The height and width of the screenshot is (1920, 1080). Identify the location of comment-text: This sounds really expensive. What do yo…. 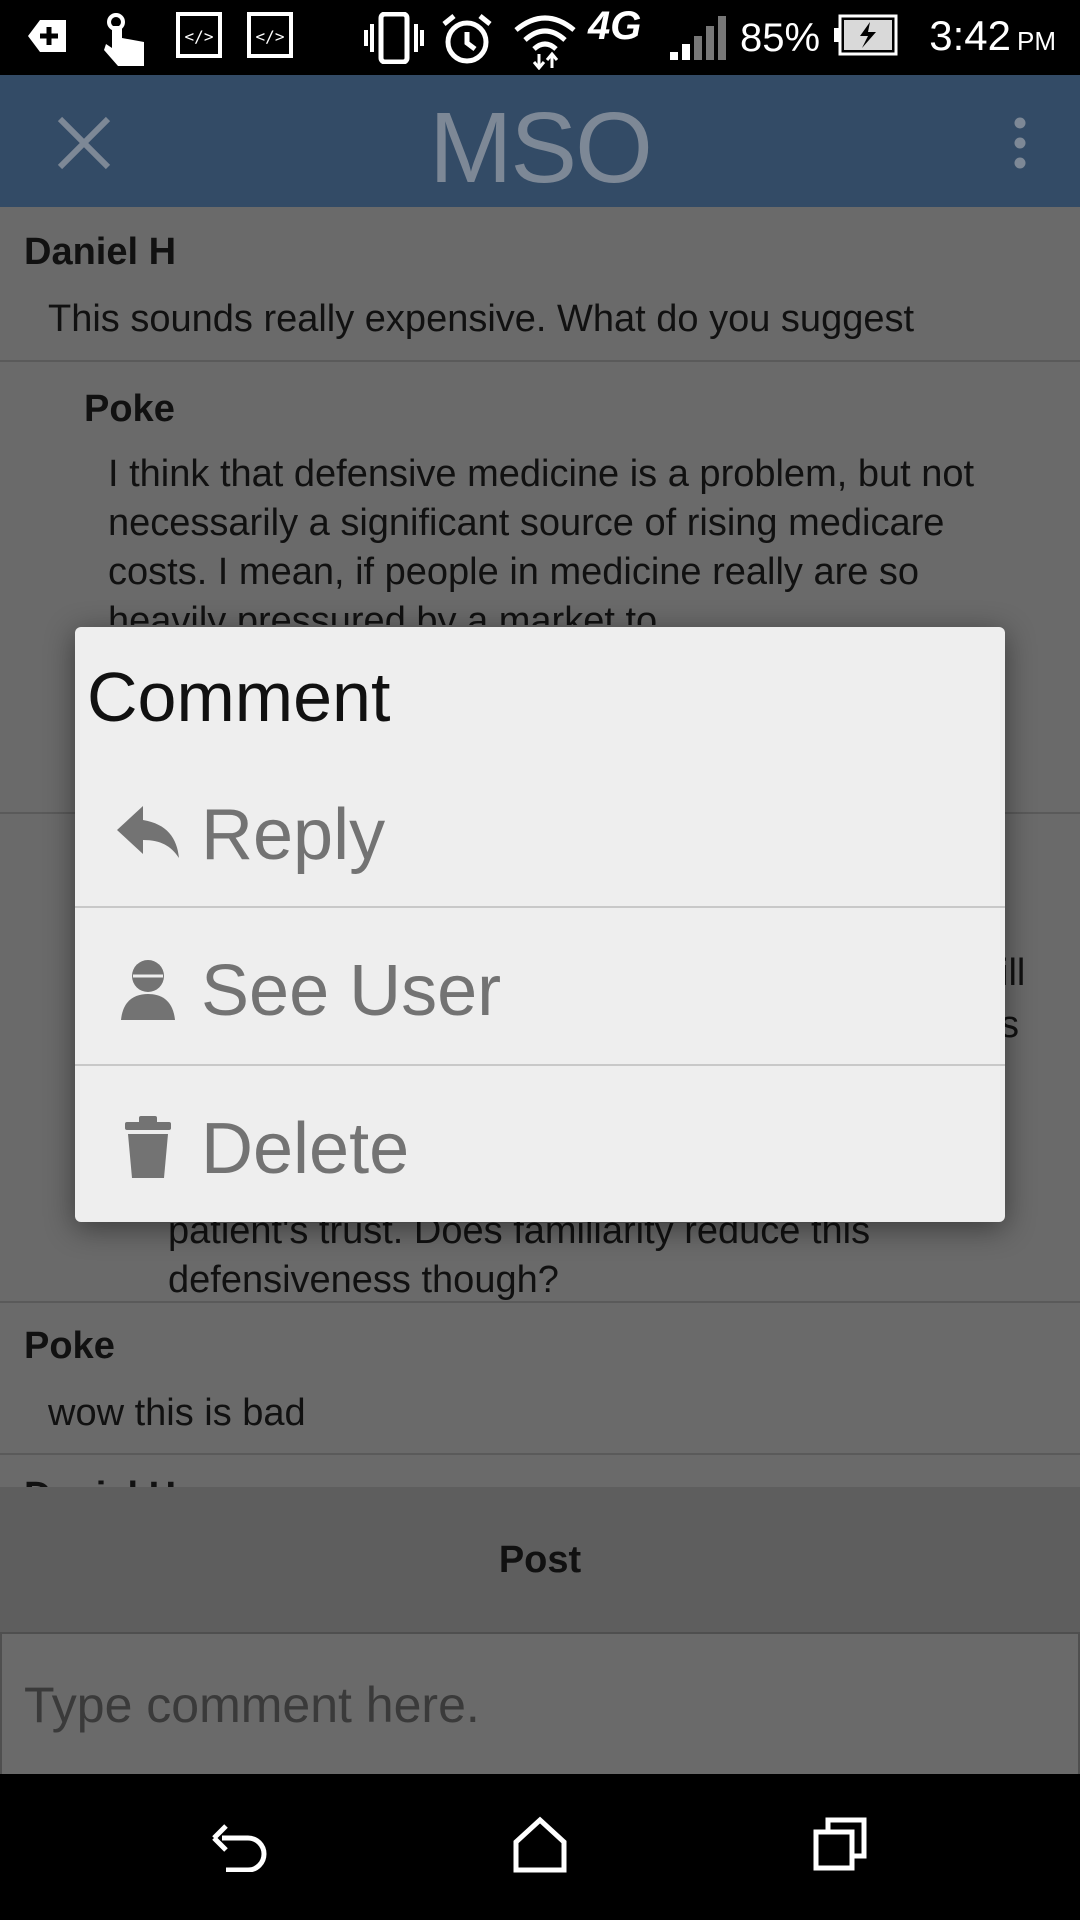
(481, 319).